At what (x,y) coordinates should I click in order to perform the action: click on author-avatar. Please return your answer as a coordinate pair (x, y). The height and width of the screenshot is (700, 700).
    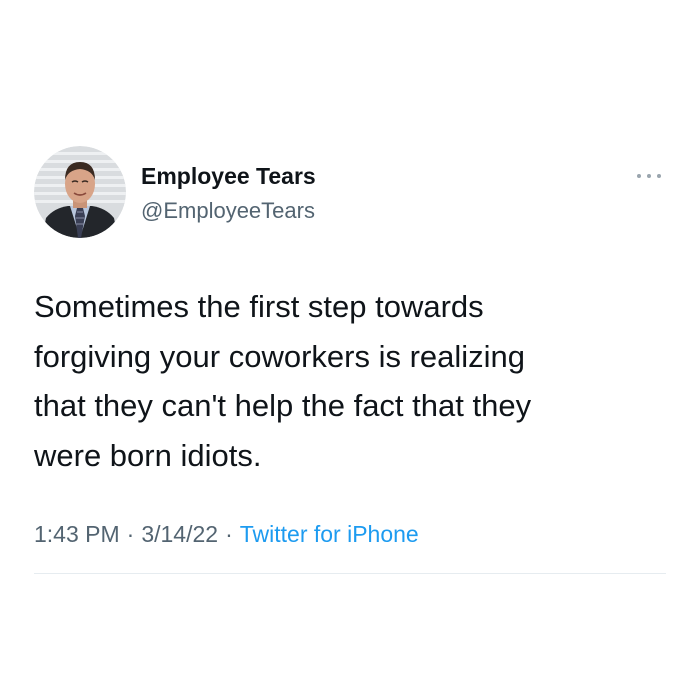
    Looking at the image, I should click on (80, 192).